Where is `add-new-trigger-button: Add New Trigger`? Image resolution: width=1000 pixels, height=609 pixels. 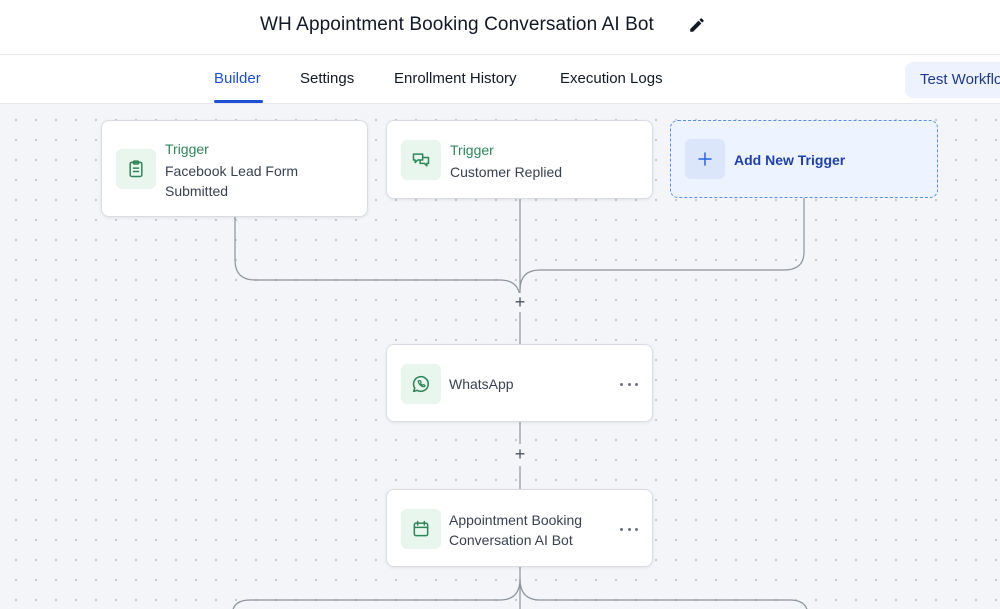 add-new-trigger-button: Add New Trigger is located at coordinates (804, 159).